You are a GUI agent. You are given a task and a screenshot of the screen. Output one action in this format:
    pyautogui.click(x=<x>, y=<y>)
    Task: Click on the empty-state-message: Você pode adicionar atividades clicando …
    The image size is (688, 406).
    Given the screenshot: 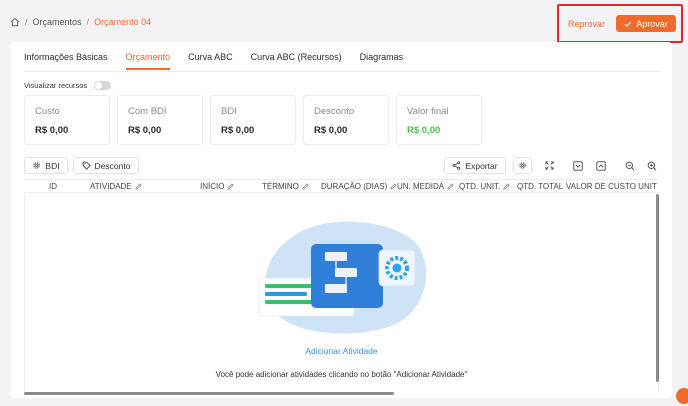 What is the action you would take?
    pyautogui.click(x=341, y=374)
    